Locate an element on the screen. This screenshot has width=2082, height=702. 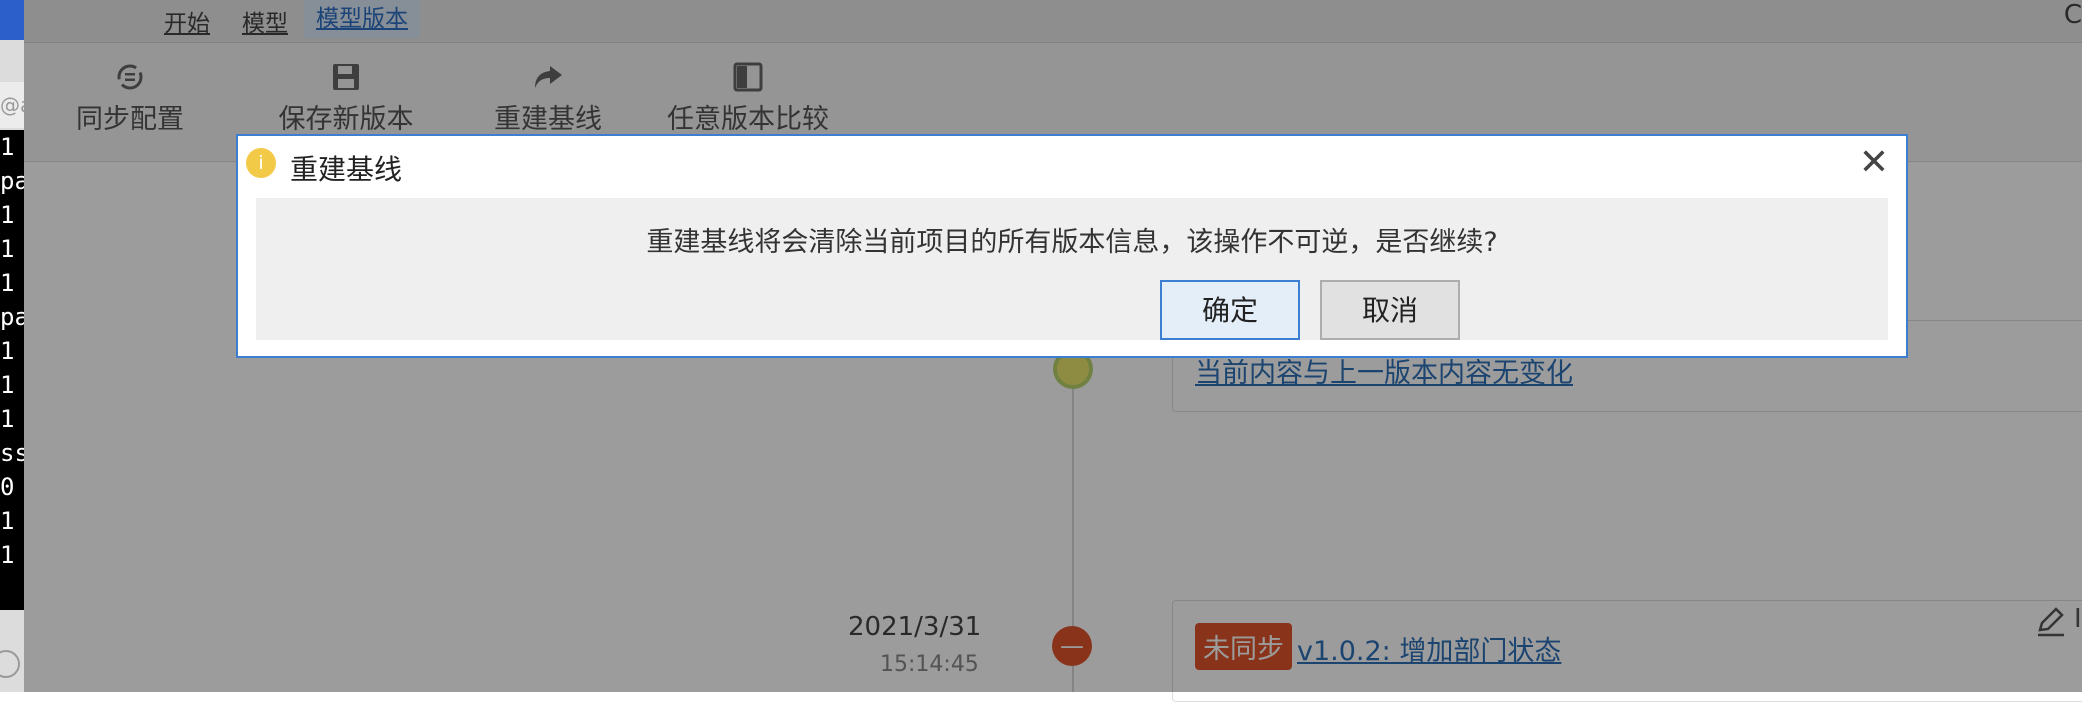
circle-icon is located at coordinates (10, 664).